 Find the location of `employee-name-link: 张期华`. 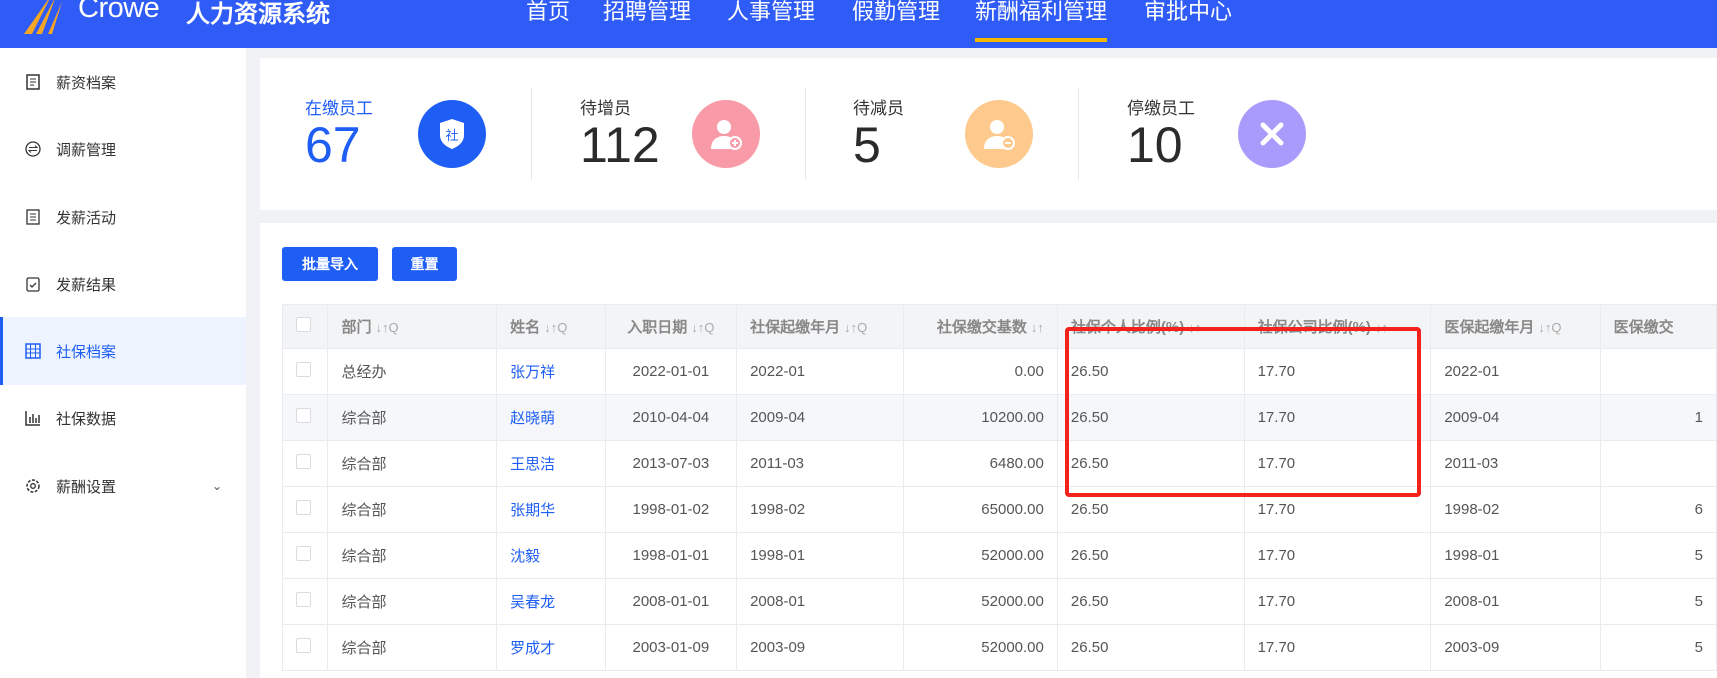

employee-name-link: 张期华 is located at coordinates (551, 509).